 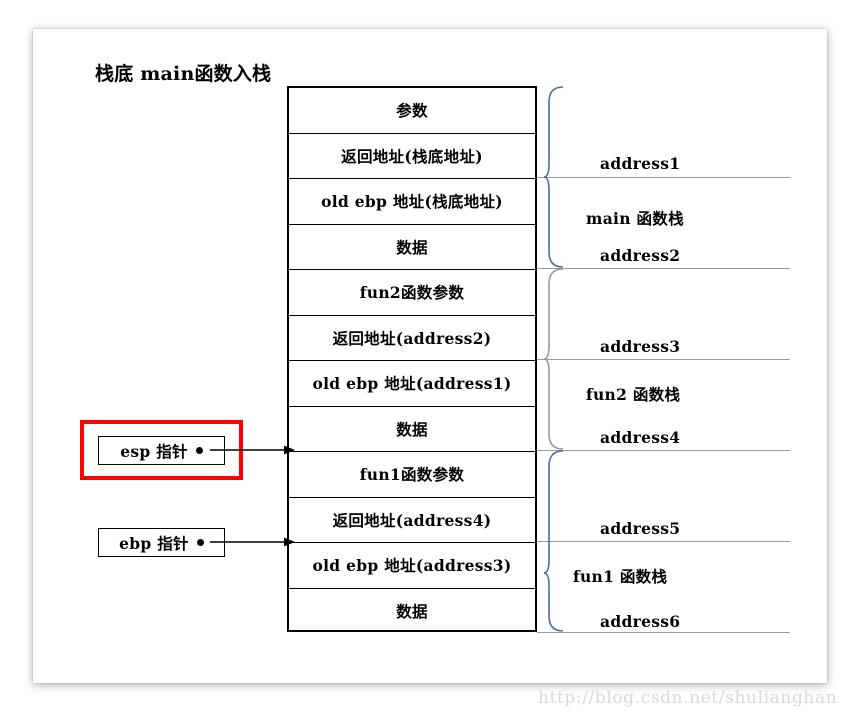 I want to click on table-row: fun2函数参数, so click(x=412, y=293).